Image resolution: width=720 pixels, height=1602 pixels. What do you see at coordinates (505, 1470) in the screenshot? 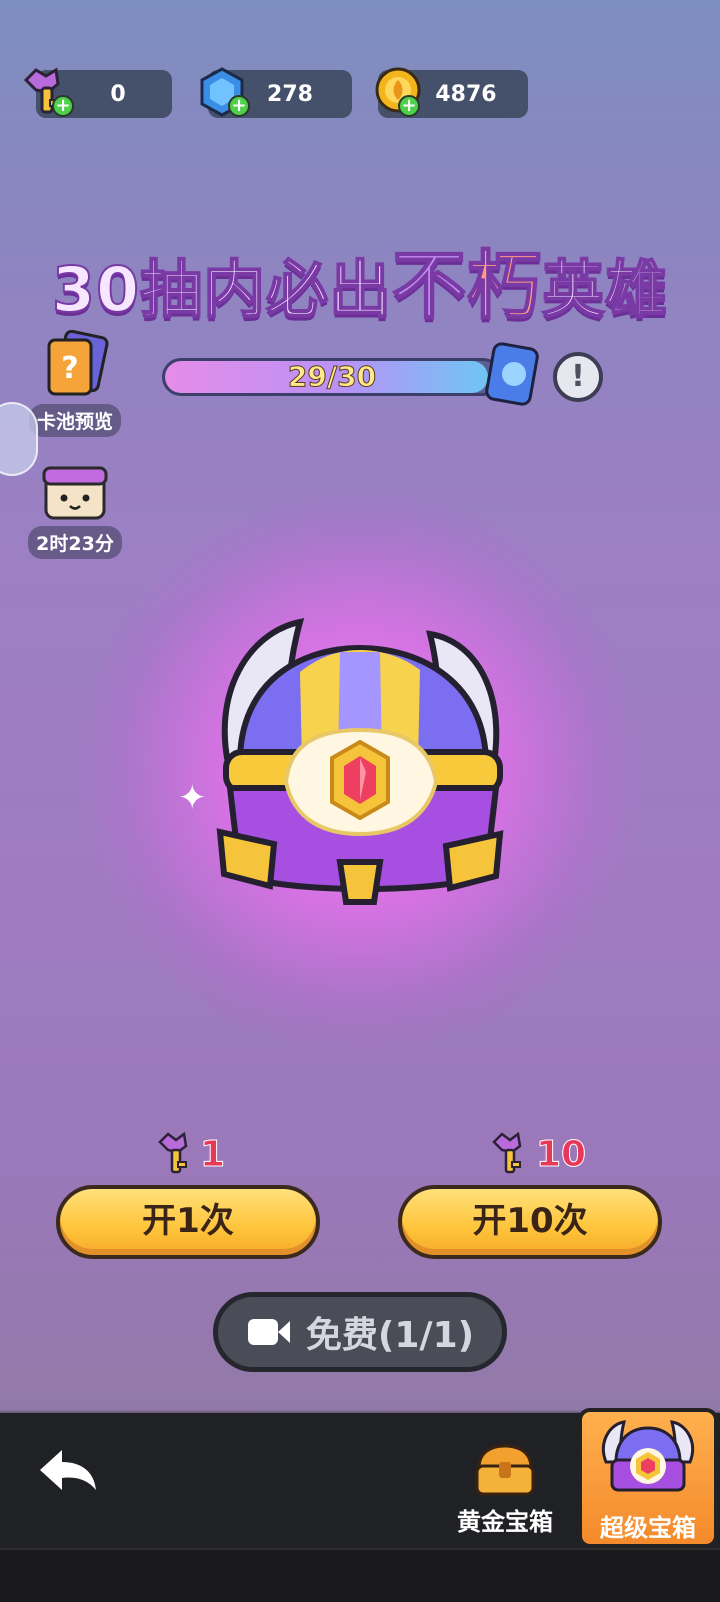
I see `gold-chest-icon` at bounding box center [505, 1470].